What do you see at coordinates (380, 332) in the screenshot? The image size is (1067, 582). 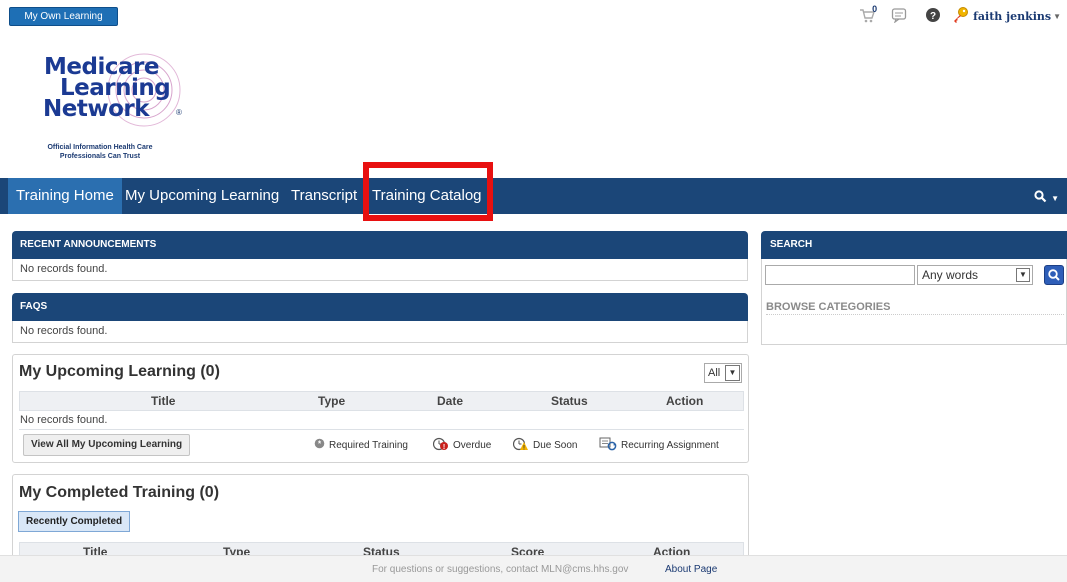 I see `faqs-empty: No records found.` at bounding box center [380, 332].